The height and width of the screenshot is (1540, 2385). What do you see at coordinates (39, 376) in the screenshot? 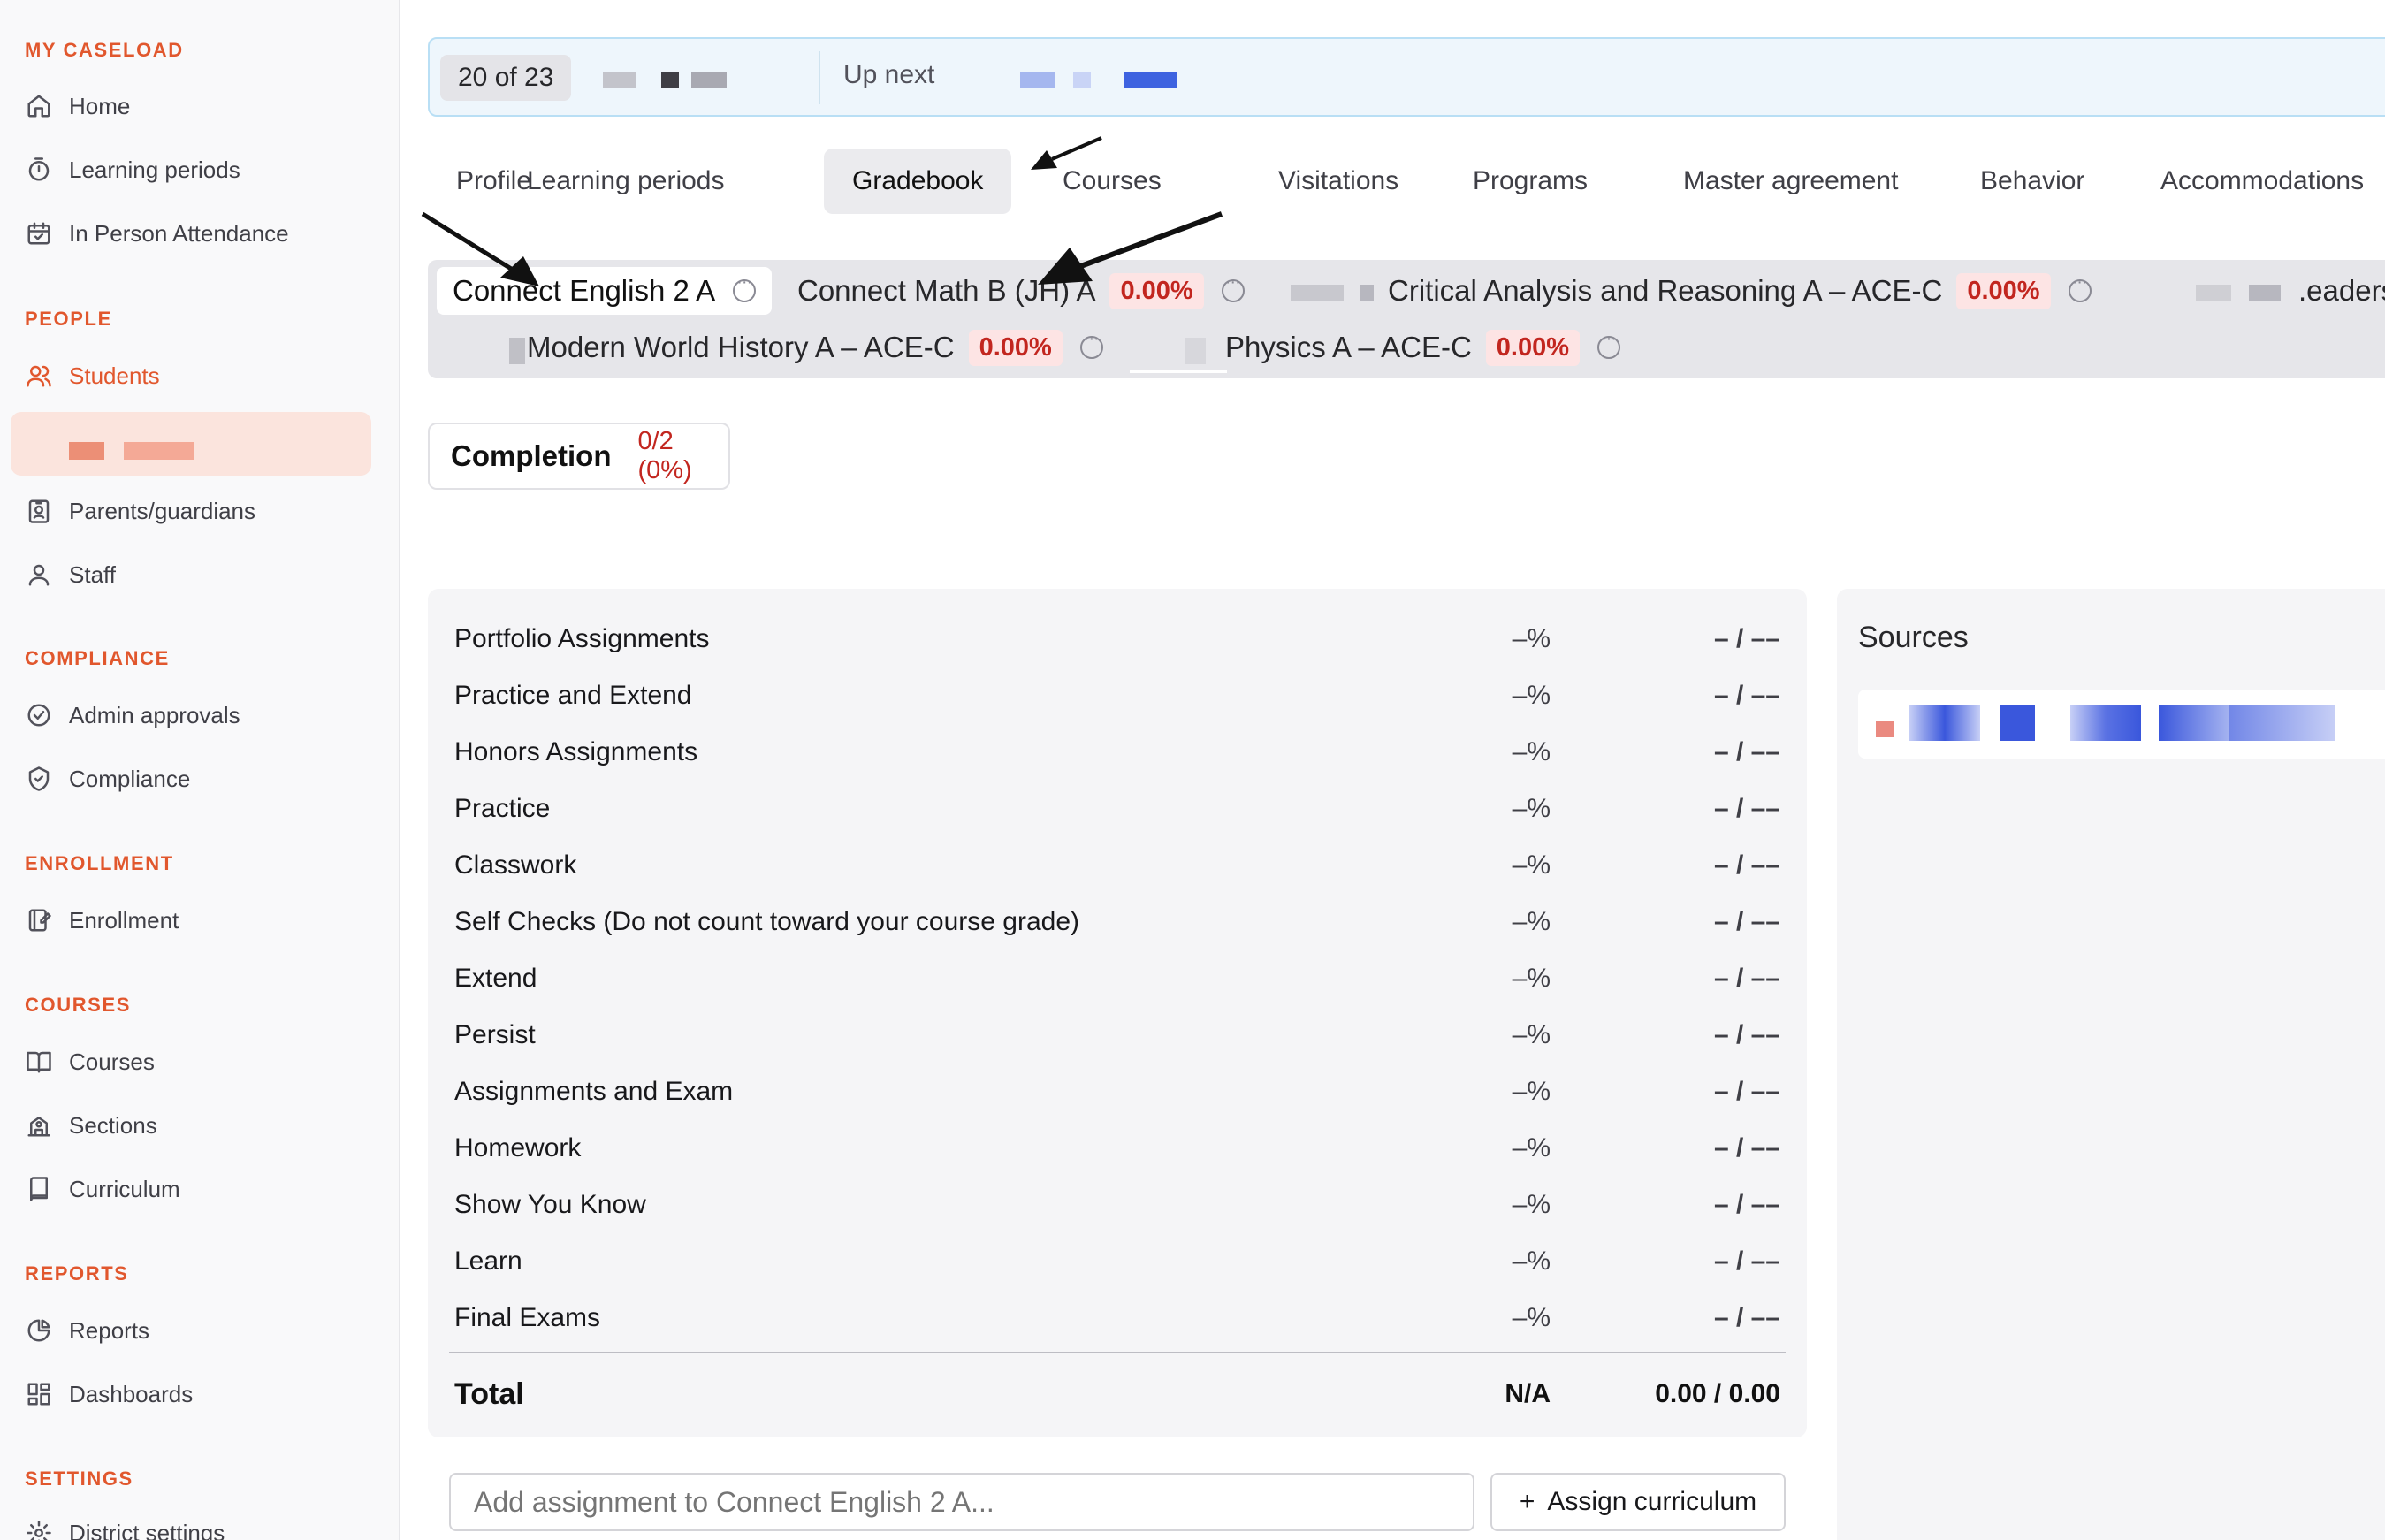
I see `users-icon` at bounding box center [39, 376].